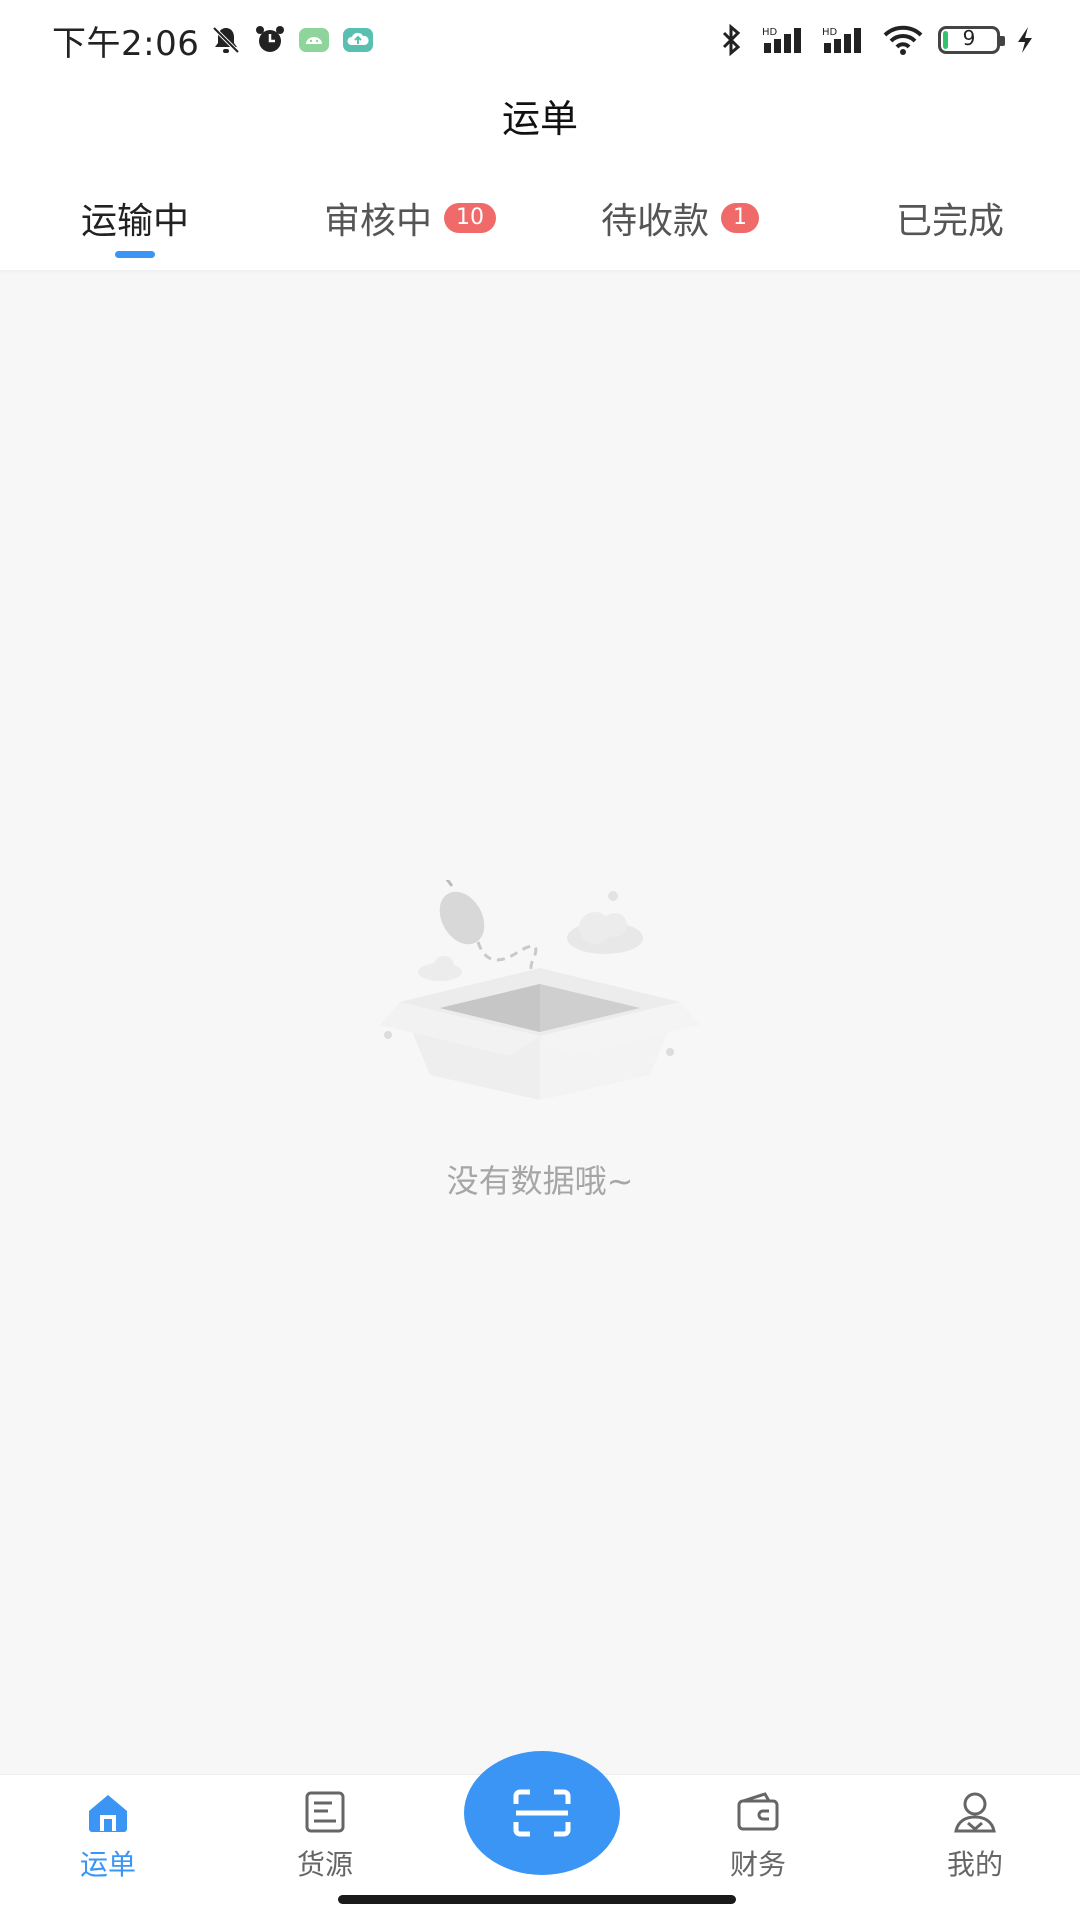  What do you see at coordinates (841, 40) in the screenshot?
I see `cellular-signal-2-icon: HD` at bounding box center [841, 40].